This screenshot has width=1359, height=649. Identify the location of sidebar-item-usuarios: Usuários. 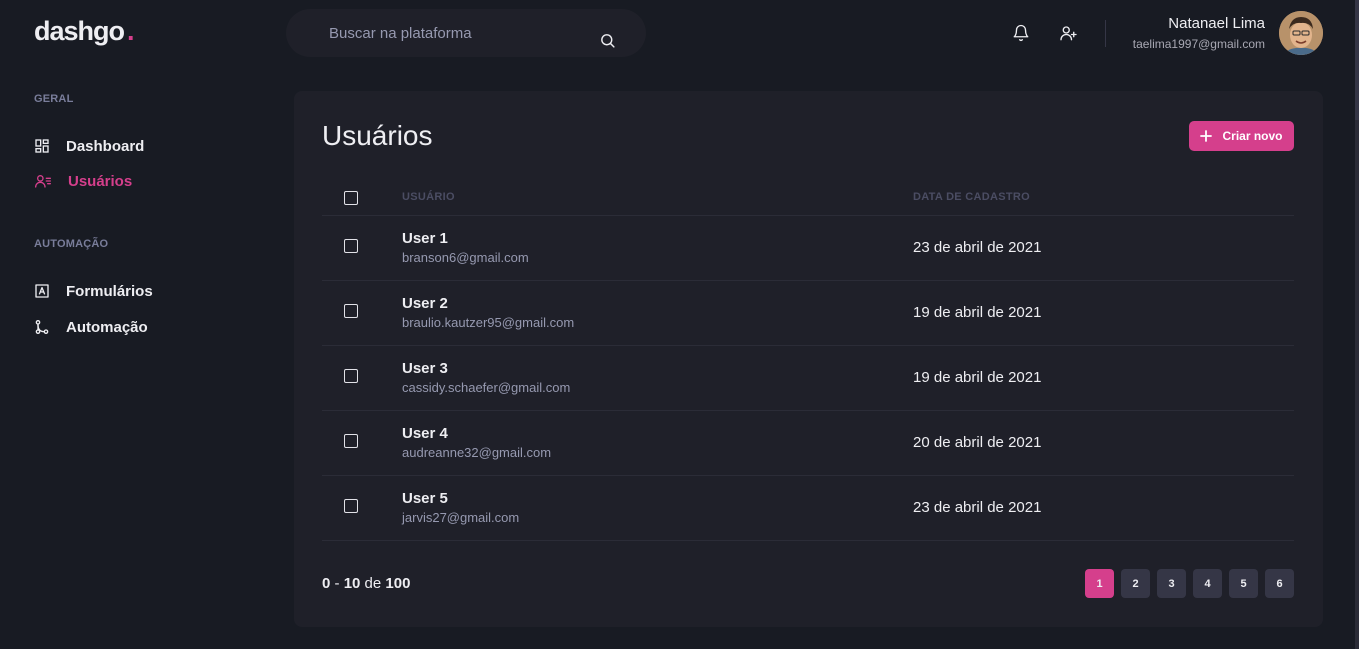
(83, 181).